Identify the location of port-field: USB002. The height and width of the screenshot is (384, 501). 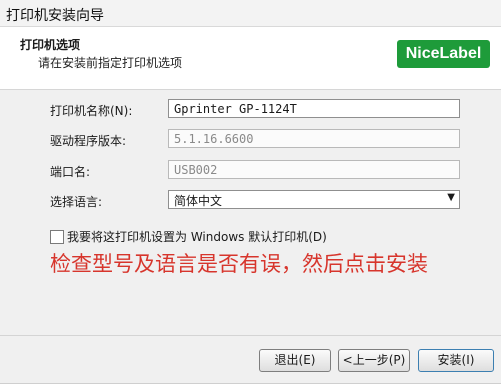
(314, 169).